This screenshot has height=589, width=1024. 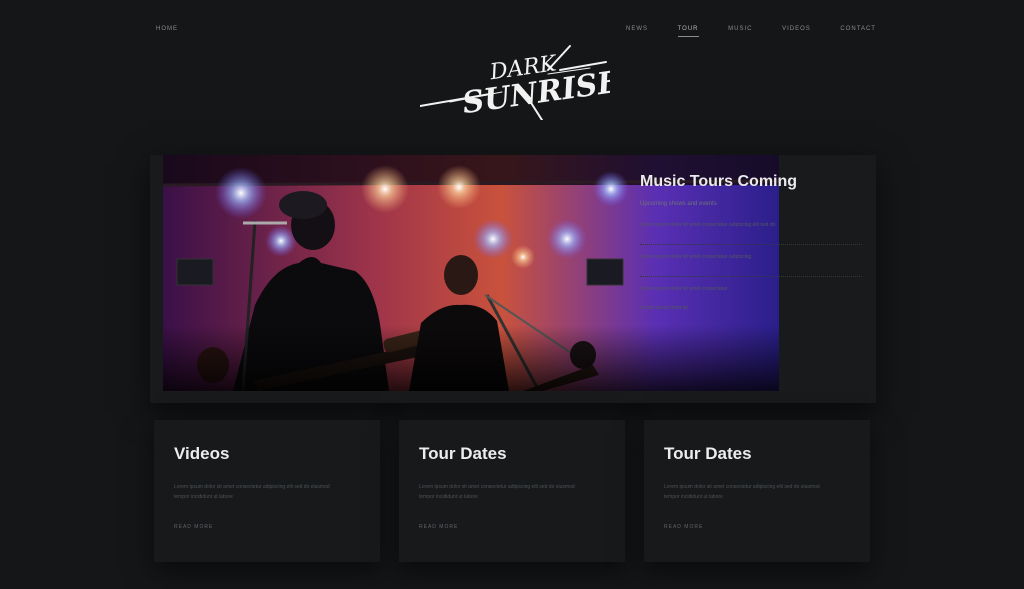 What do you see at coordinates (684, 289) in the screenshot?
I see `hero-body-line: Lorem ipsum dolor sit amet consectetur` at bounding box center [684, 289].